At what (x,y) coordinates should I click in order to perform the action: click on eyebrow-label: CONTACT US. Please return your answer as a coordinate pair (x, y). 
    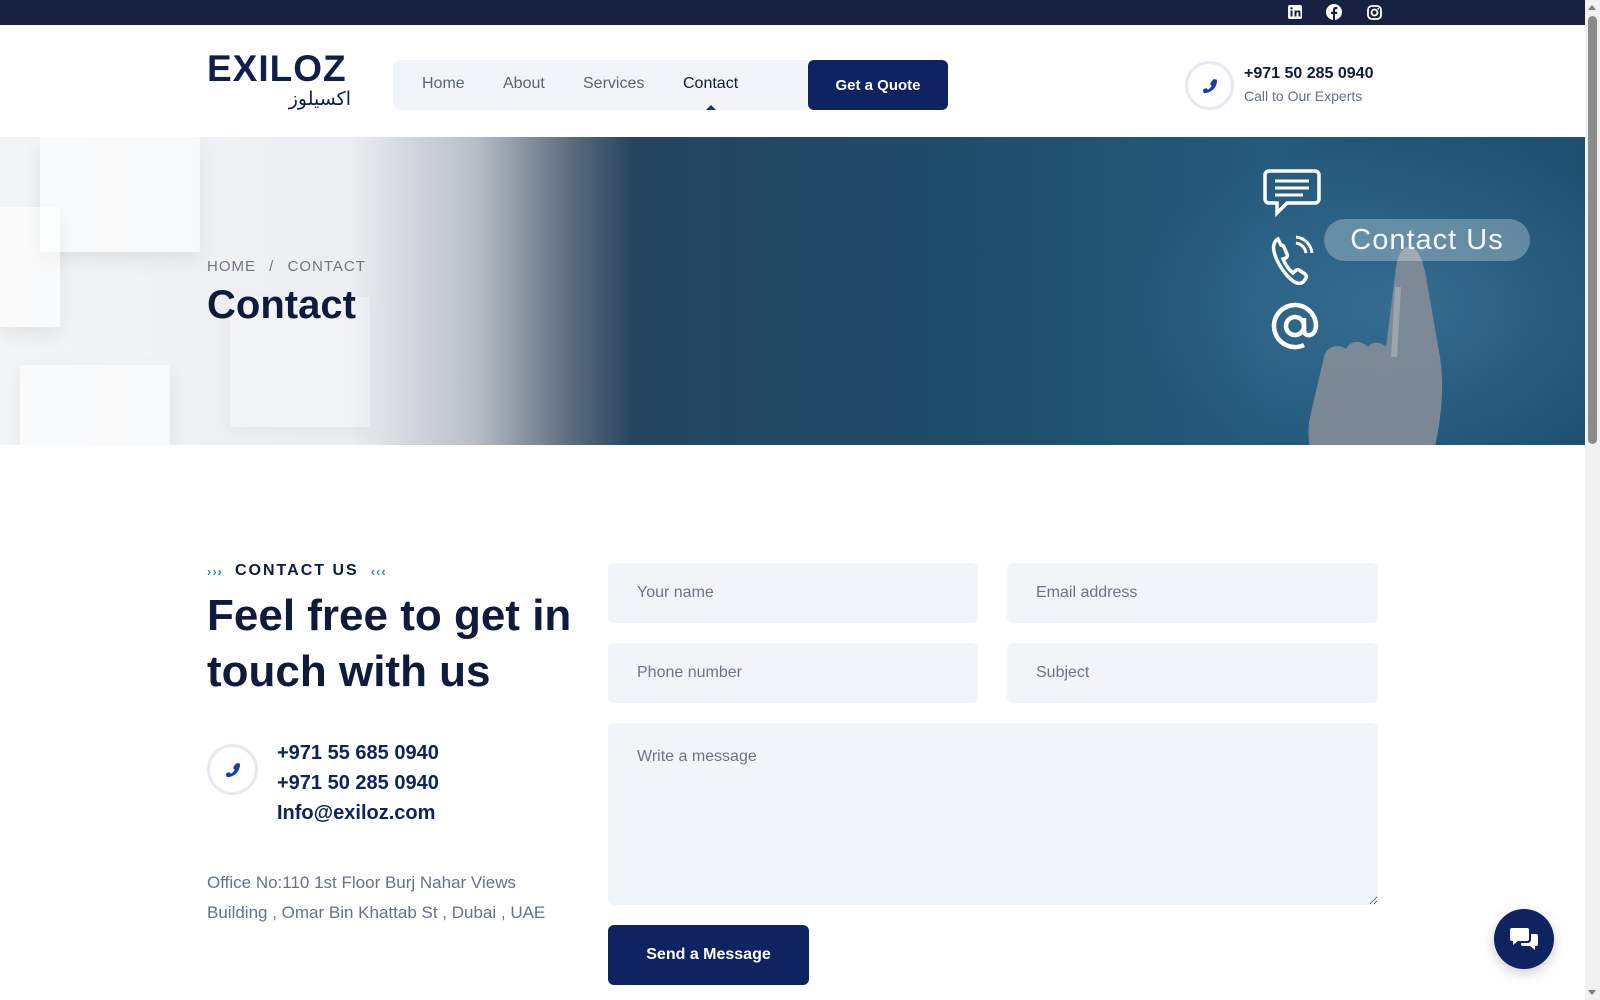
    Looking at the image, I should click on (297, 570).